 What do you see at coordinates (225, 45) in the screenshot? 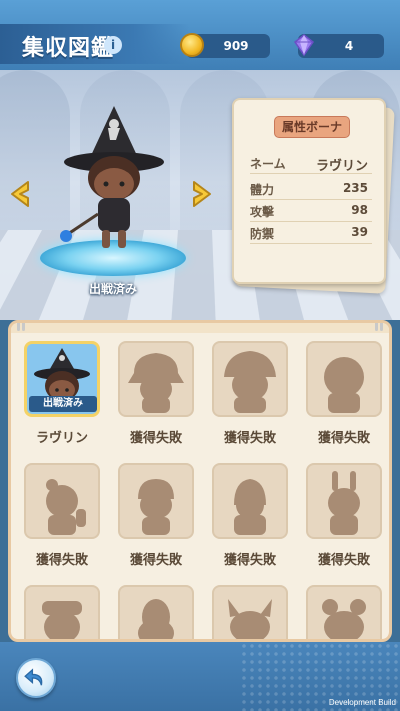
I see `gold-counter: 909` at bounding box center [225, 45].